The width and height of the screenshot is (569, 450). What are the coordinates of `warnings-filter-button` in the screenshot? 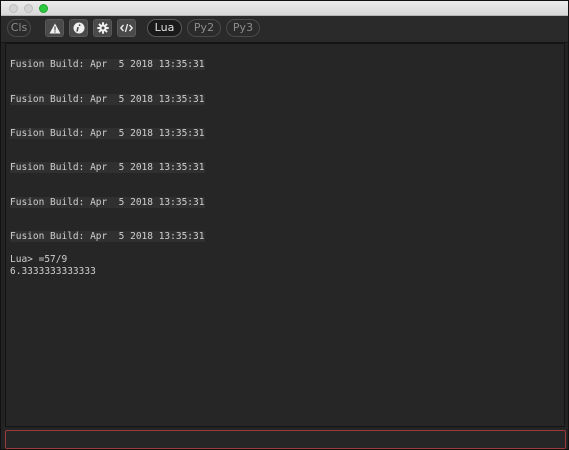 It's located at (54, 28).